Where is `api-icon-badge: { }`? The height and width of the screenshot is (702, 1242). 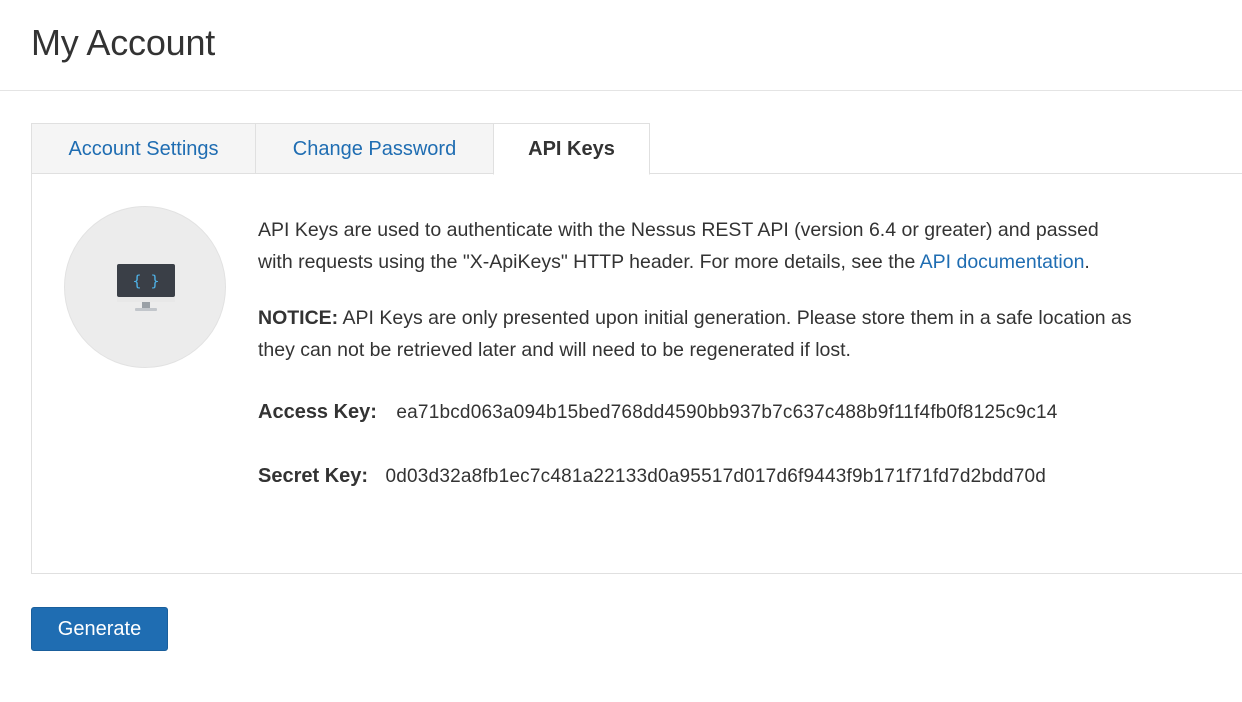 api-icon-badge: { } is located at coordinates (145, 287).